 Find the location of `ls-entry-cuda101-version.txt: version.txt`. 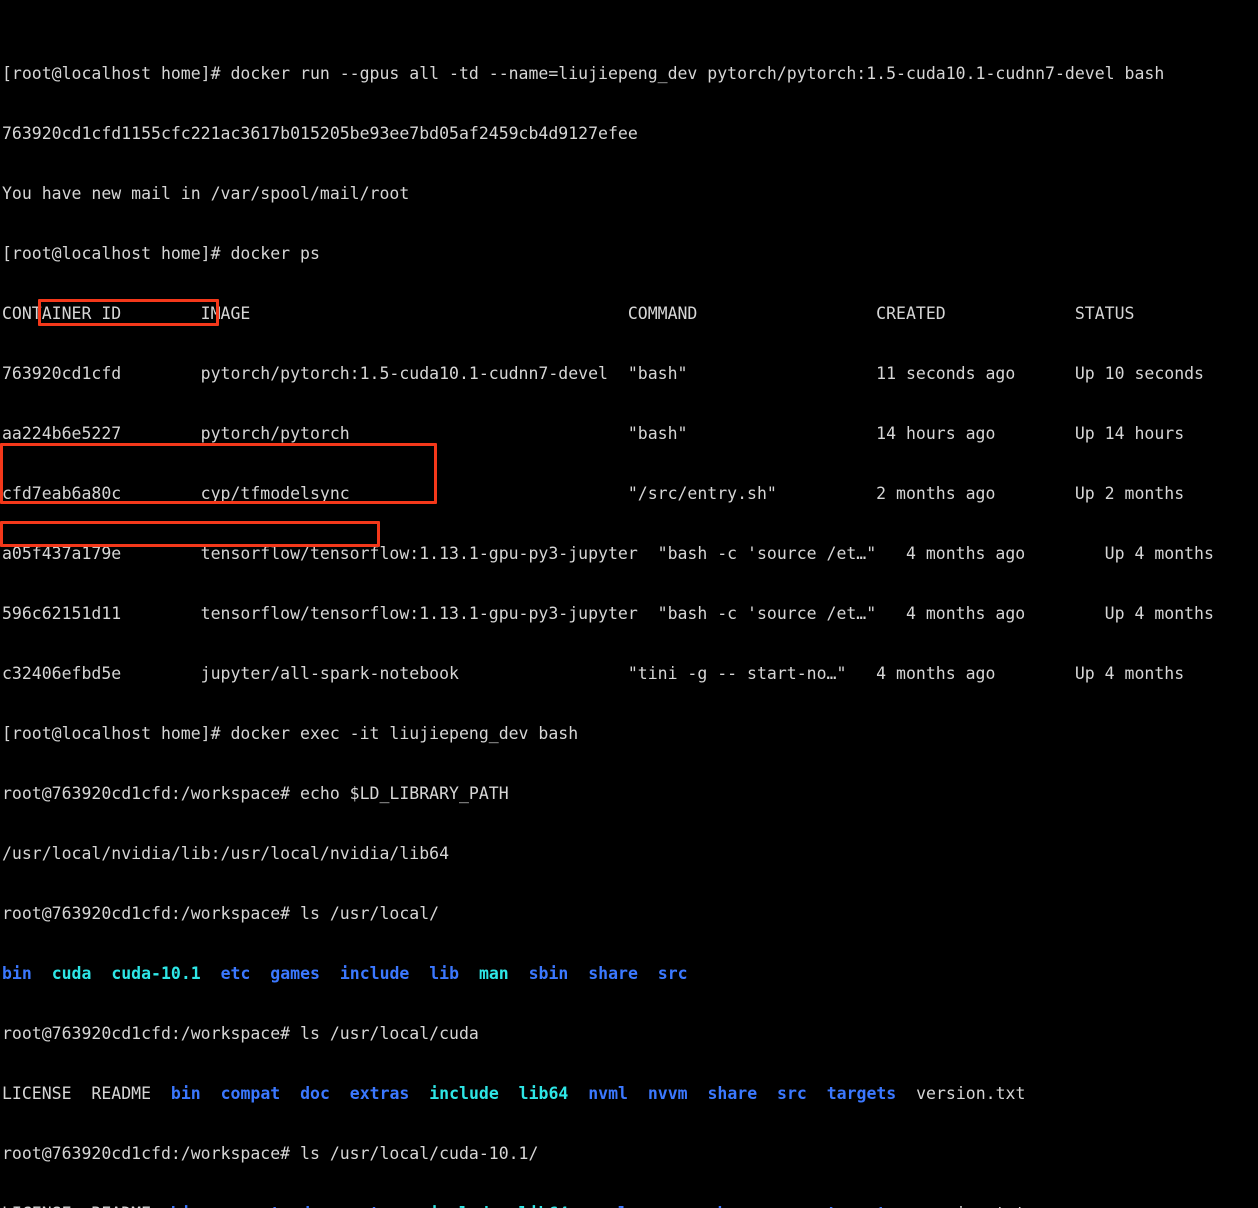

ls-entry-cuda101-version.txt: version.txt is located at coordinates (970, 1206).